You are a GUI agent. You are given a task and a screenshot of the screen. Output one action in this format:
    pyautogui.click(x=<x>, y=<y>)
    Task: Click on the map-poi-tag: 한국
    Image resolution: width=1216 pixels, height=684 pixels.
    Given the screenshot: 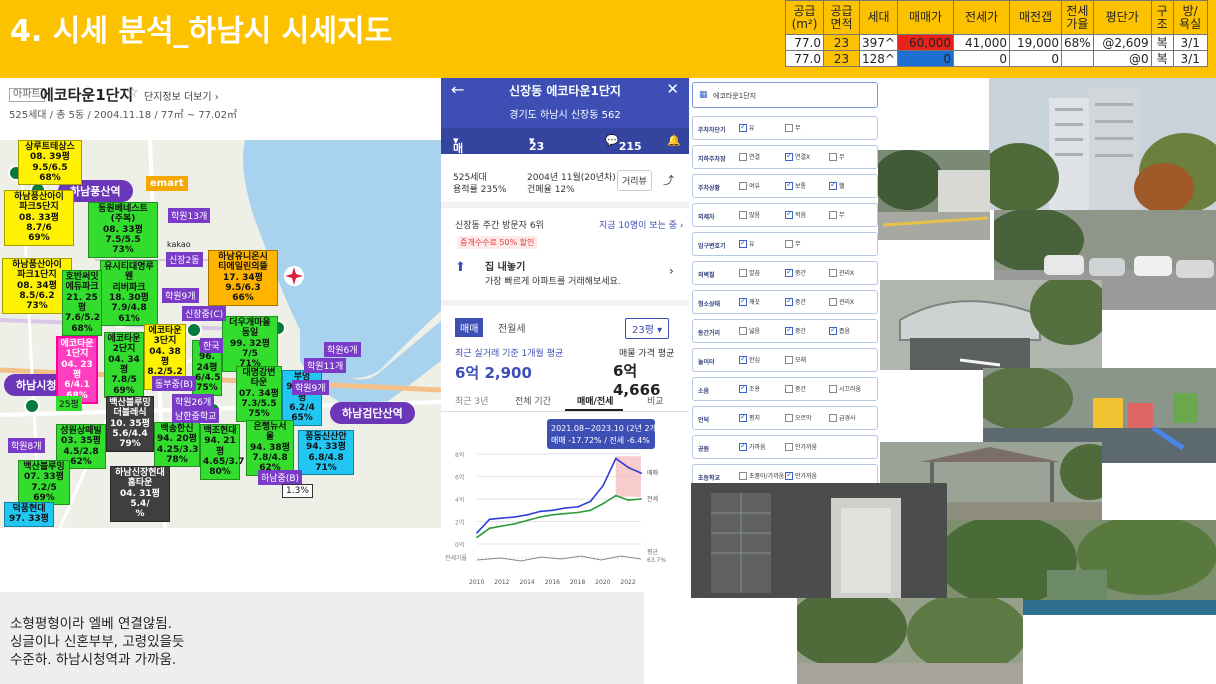 What is the action you would take?
    pyautogui.click(x=211, y=345)
    